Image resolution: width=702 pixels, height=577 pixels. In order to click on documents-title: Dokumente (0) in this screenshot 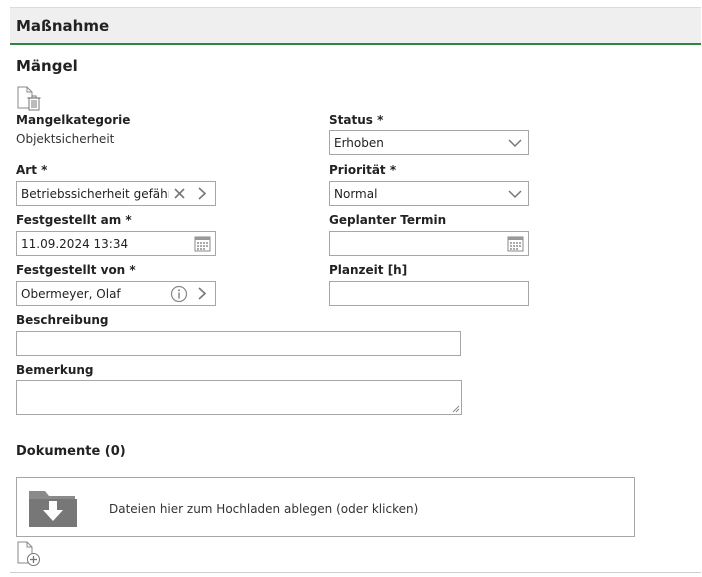, I will do `click(71, 451)`.